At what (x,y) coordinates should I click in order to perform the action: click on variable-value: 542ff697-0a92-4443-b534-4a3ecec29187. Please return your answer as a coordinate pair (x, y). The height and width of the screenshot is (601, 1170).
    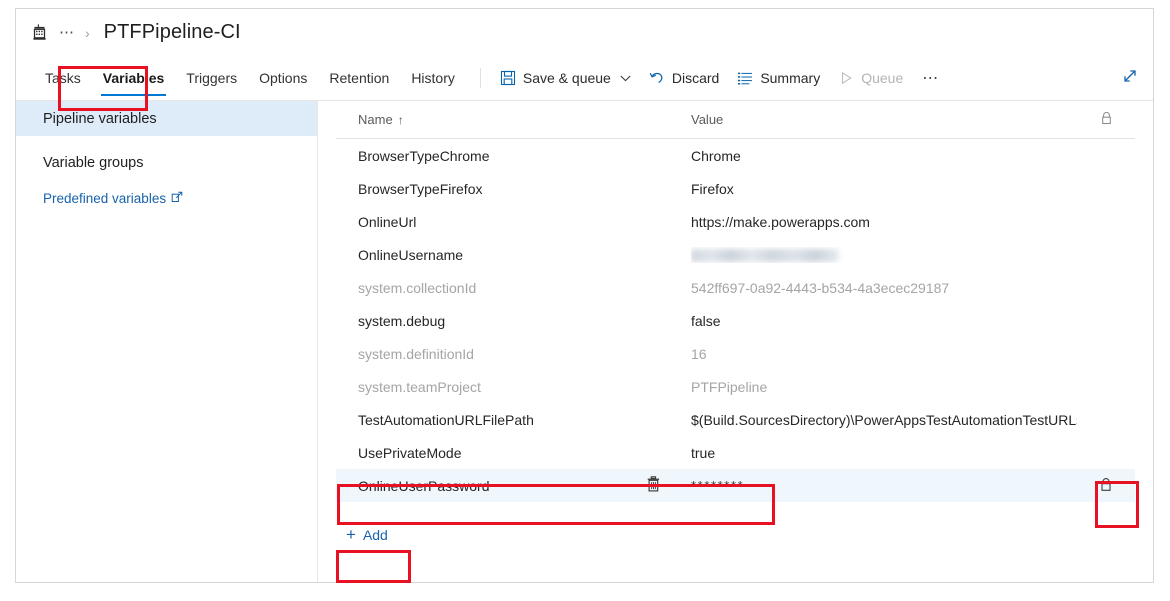
    Looking at the image, I should click on (820, 287).